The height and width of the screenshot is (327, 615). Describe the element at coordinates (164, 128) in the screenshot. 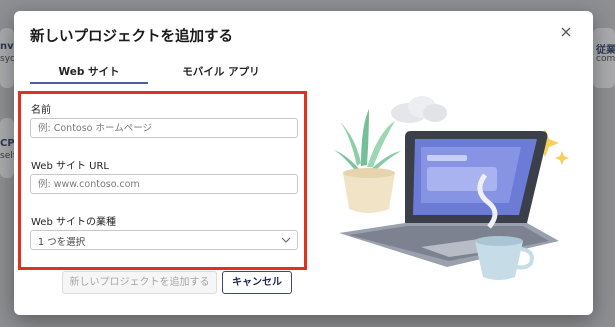

I see `name-input` at that location.